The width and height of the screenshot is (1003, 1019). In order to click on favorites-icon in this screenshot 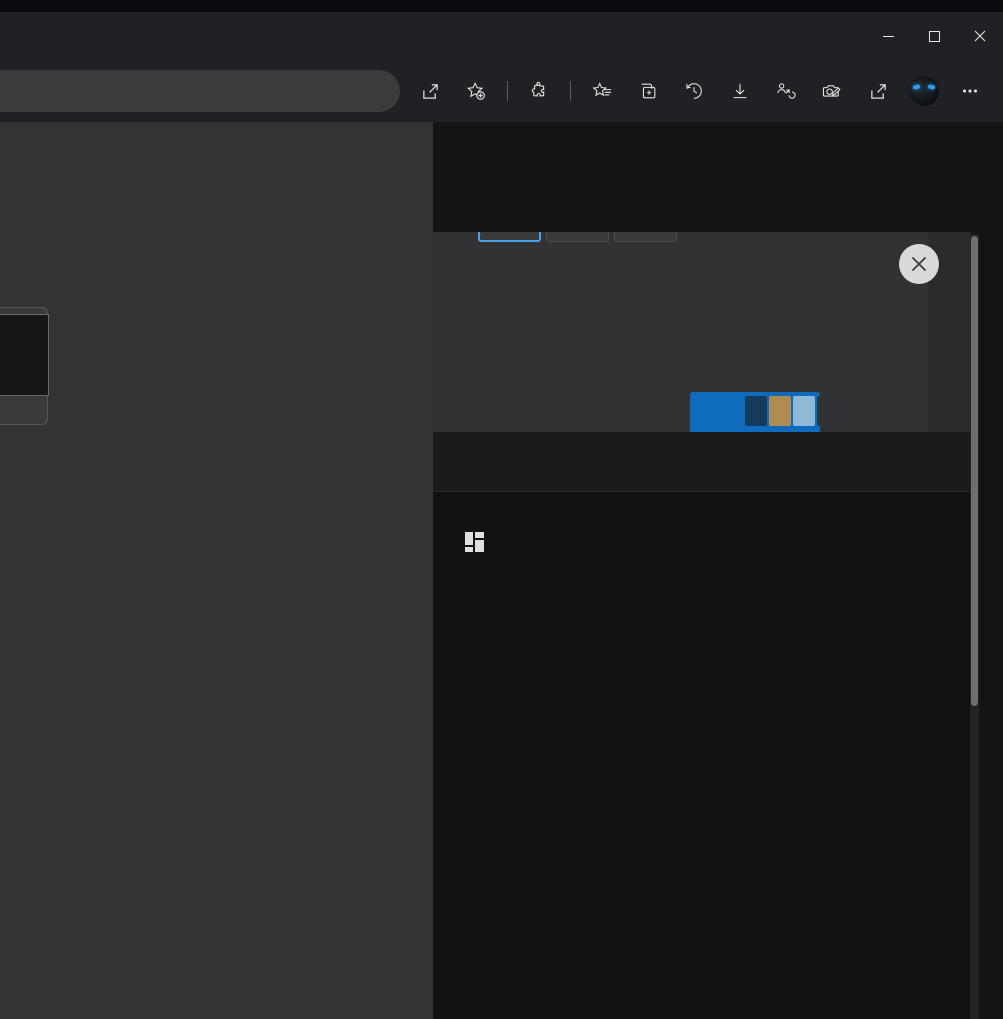, I will do `click(602, 91)`.